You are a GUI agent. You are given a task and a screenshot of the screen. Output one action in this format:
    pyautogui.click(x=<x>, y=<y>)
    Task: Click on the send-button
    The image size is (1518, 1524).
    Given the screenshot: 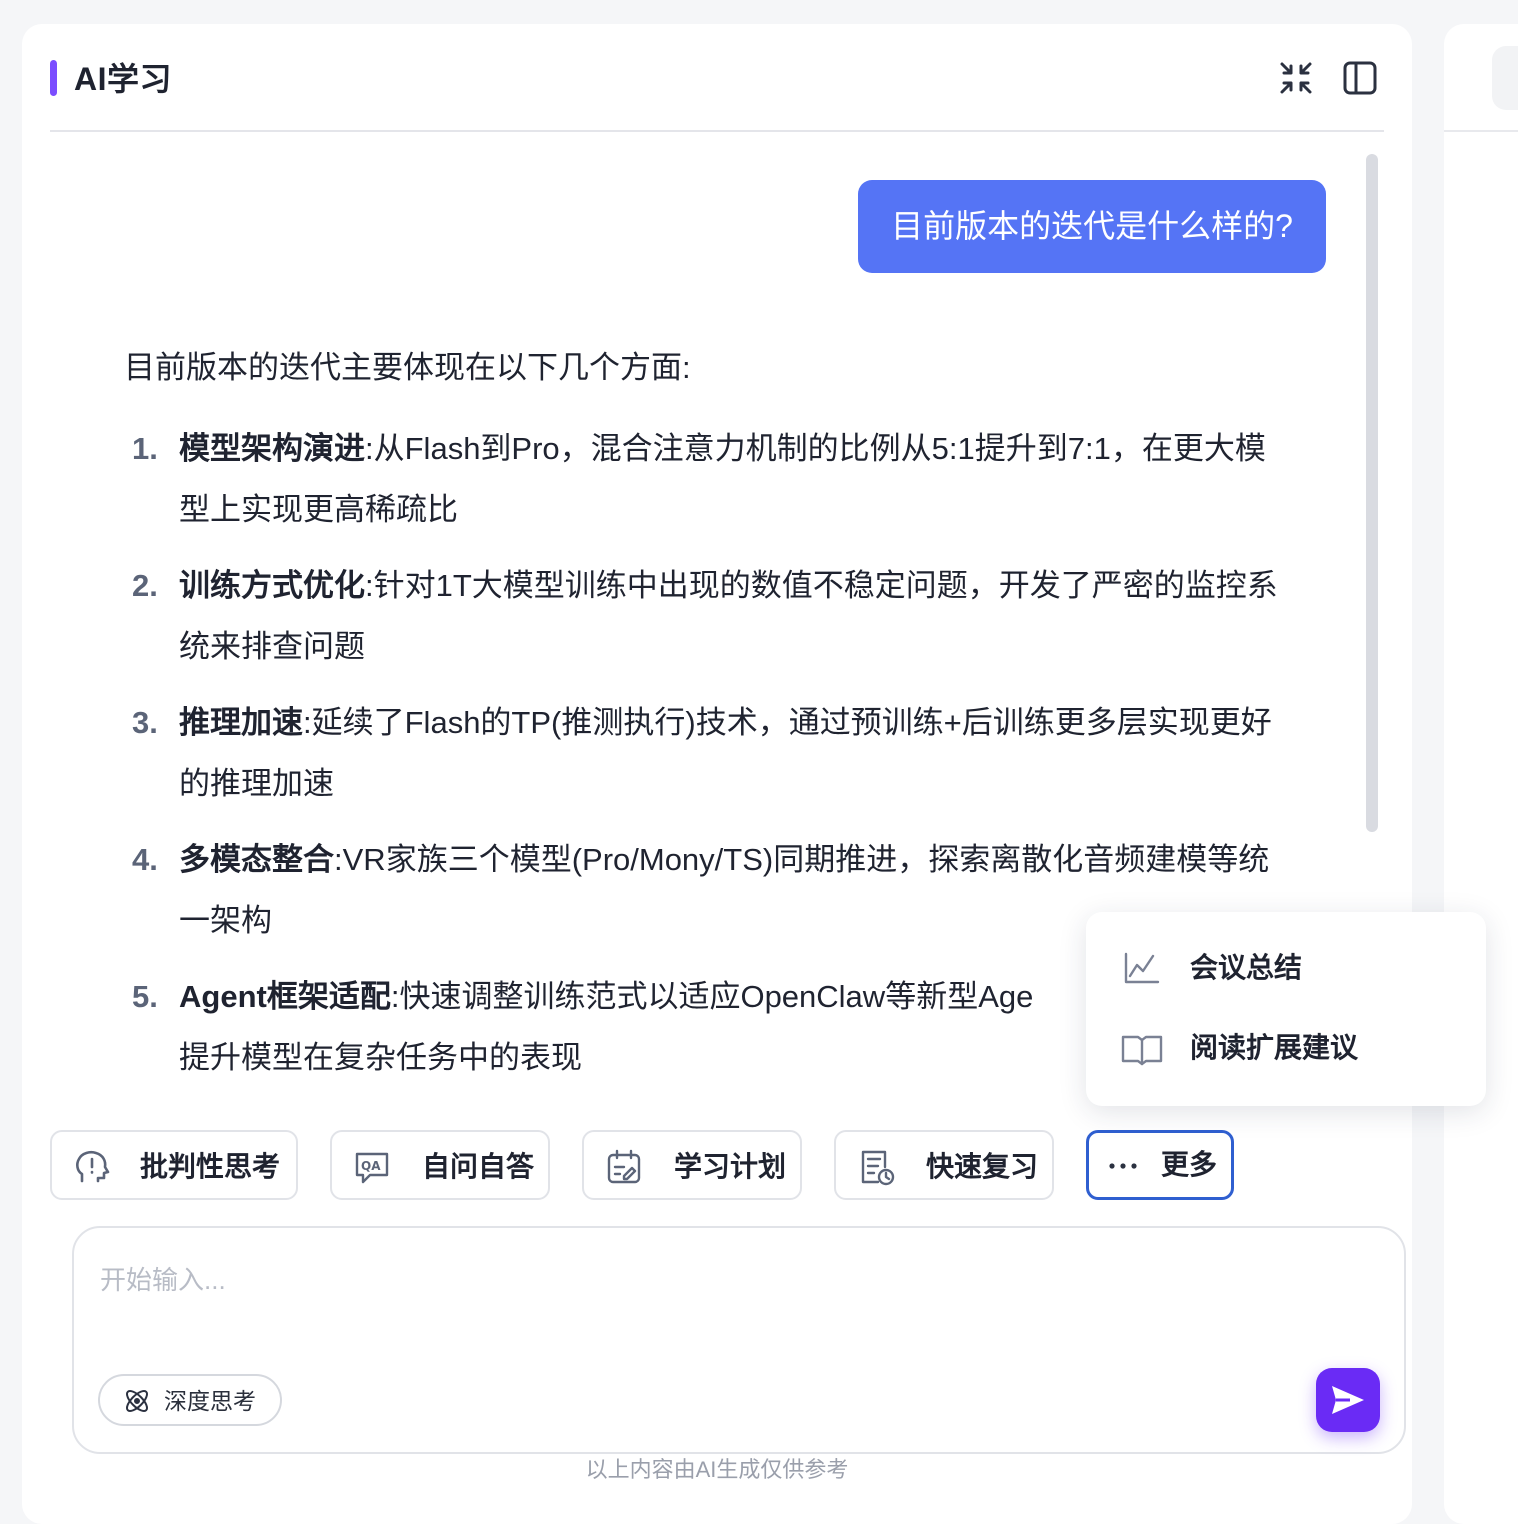 What is the action you would take?
    pyautogui.click(x=1348, y=1400)
    